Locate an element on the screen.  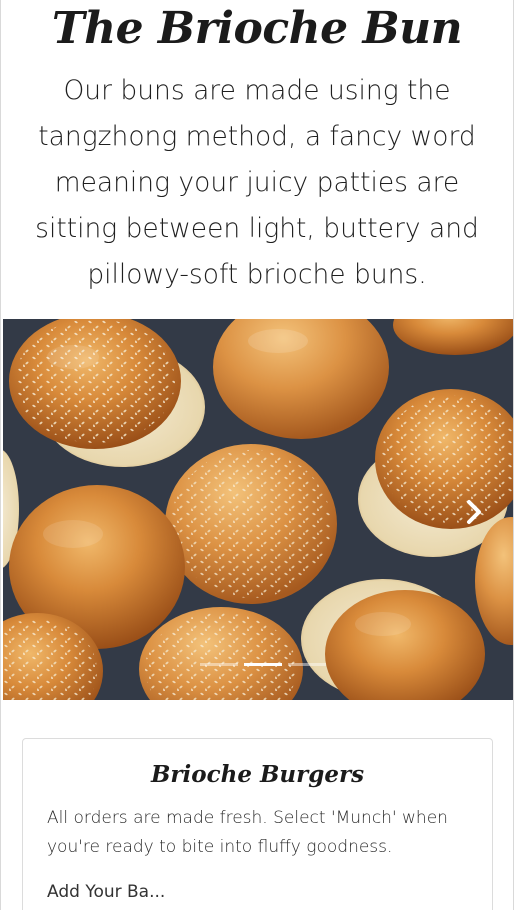
carousel-dot-active is located at coordinates (263, 664).